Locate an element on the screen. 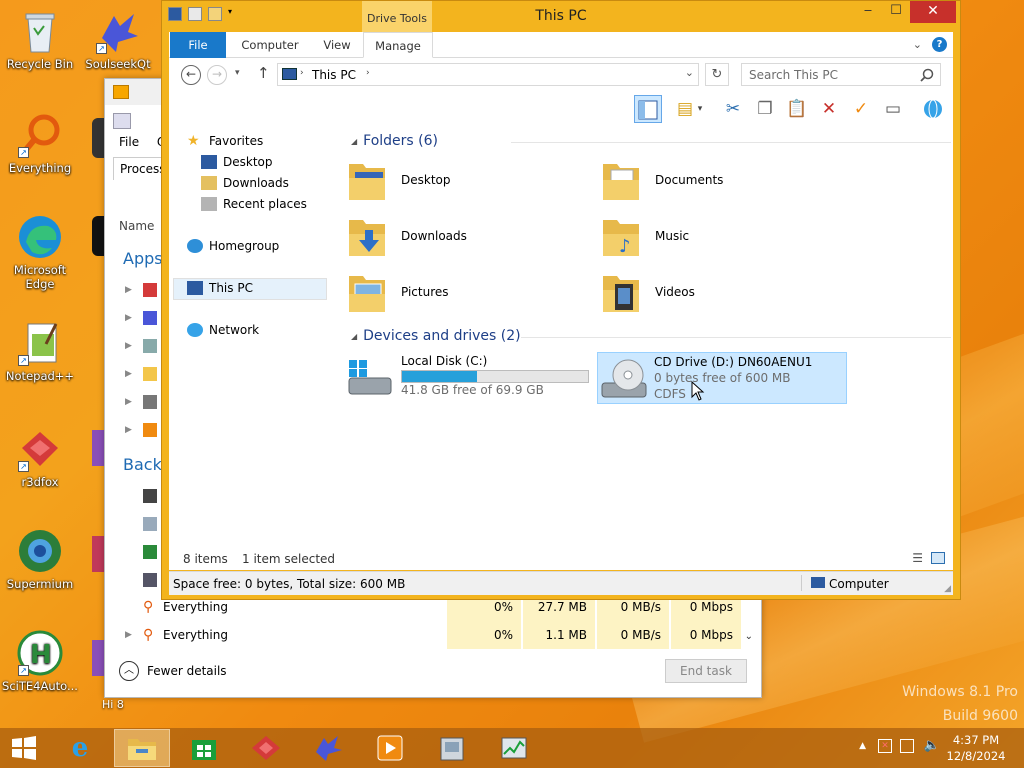  taskbar-media-player is located at coordinates (390, 748).